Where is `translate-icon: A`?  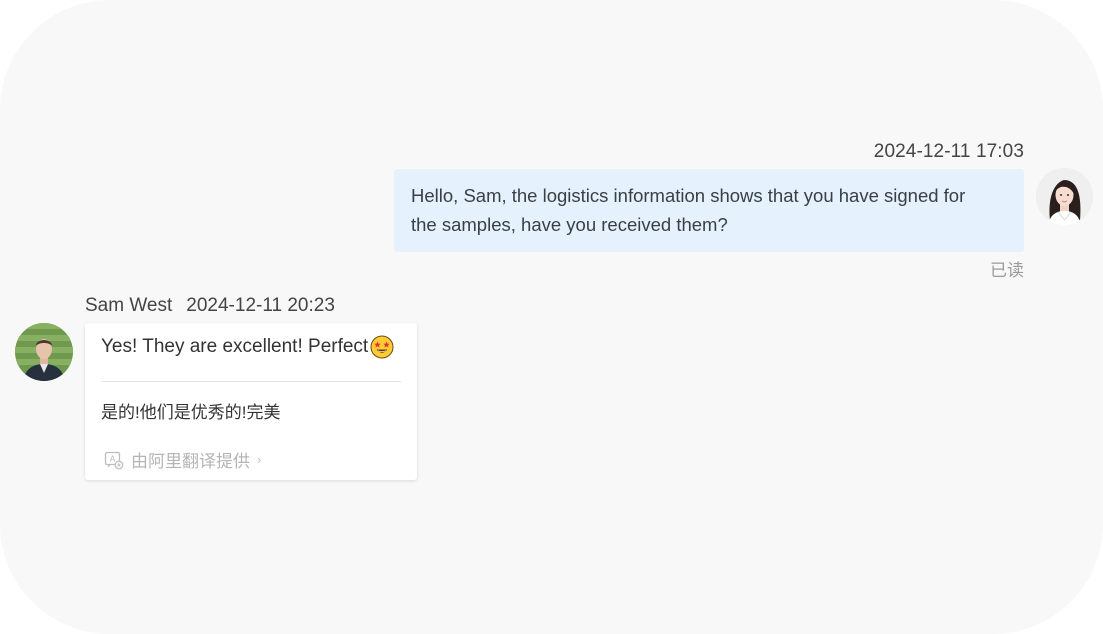
translate-icon: A is located at coordinates (114, 460).